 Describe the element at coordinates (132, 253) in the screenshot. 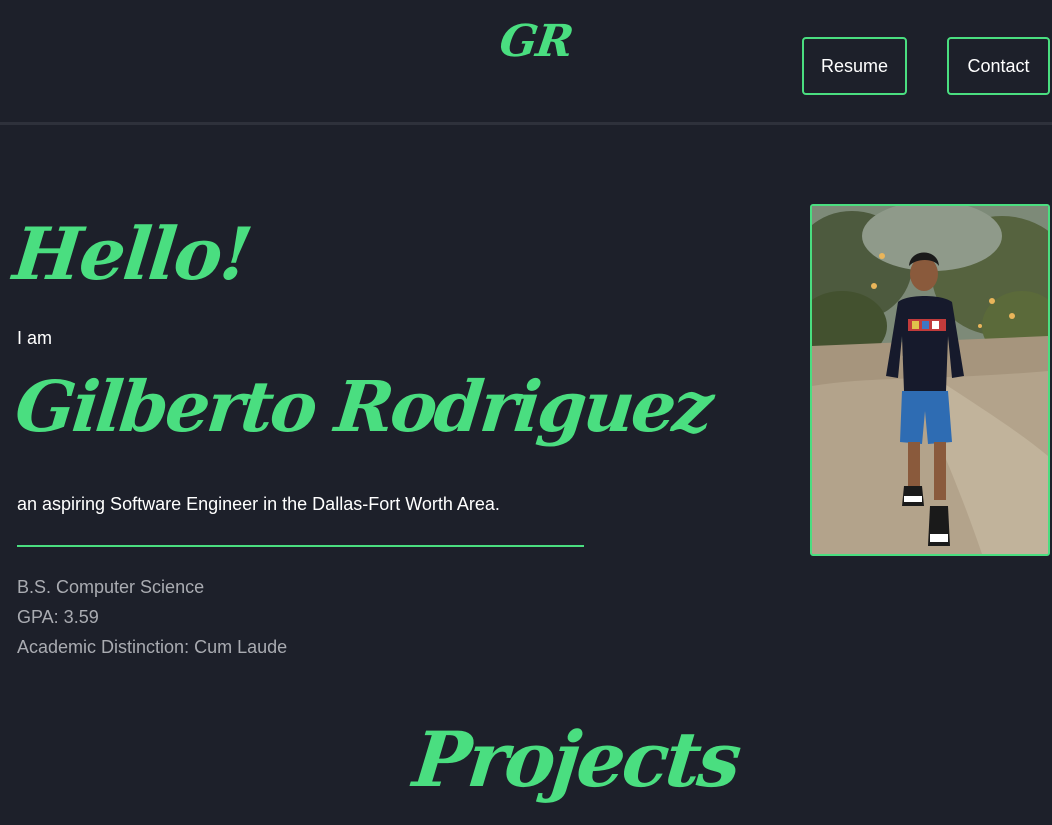

I see `greeting-heading: Hello!` at that location.